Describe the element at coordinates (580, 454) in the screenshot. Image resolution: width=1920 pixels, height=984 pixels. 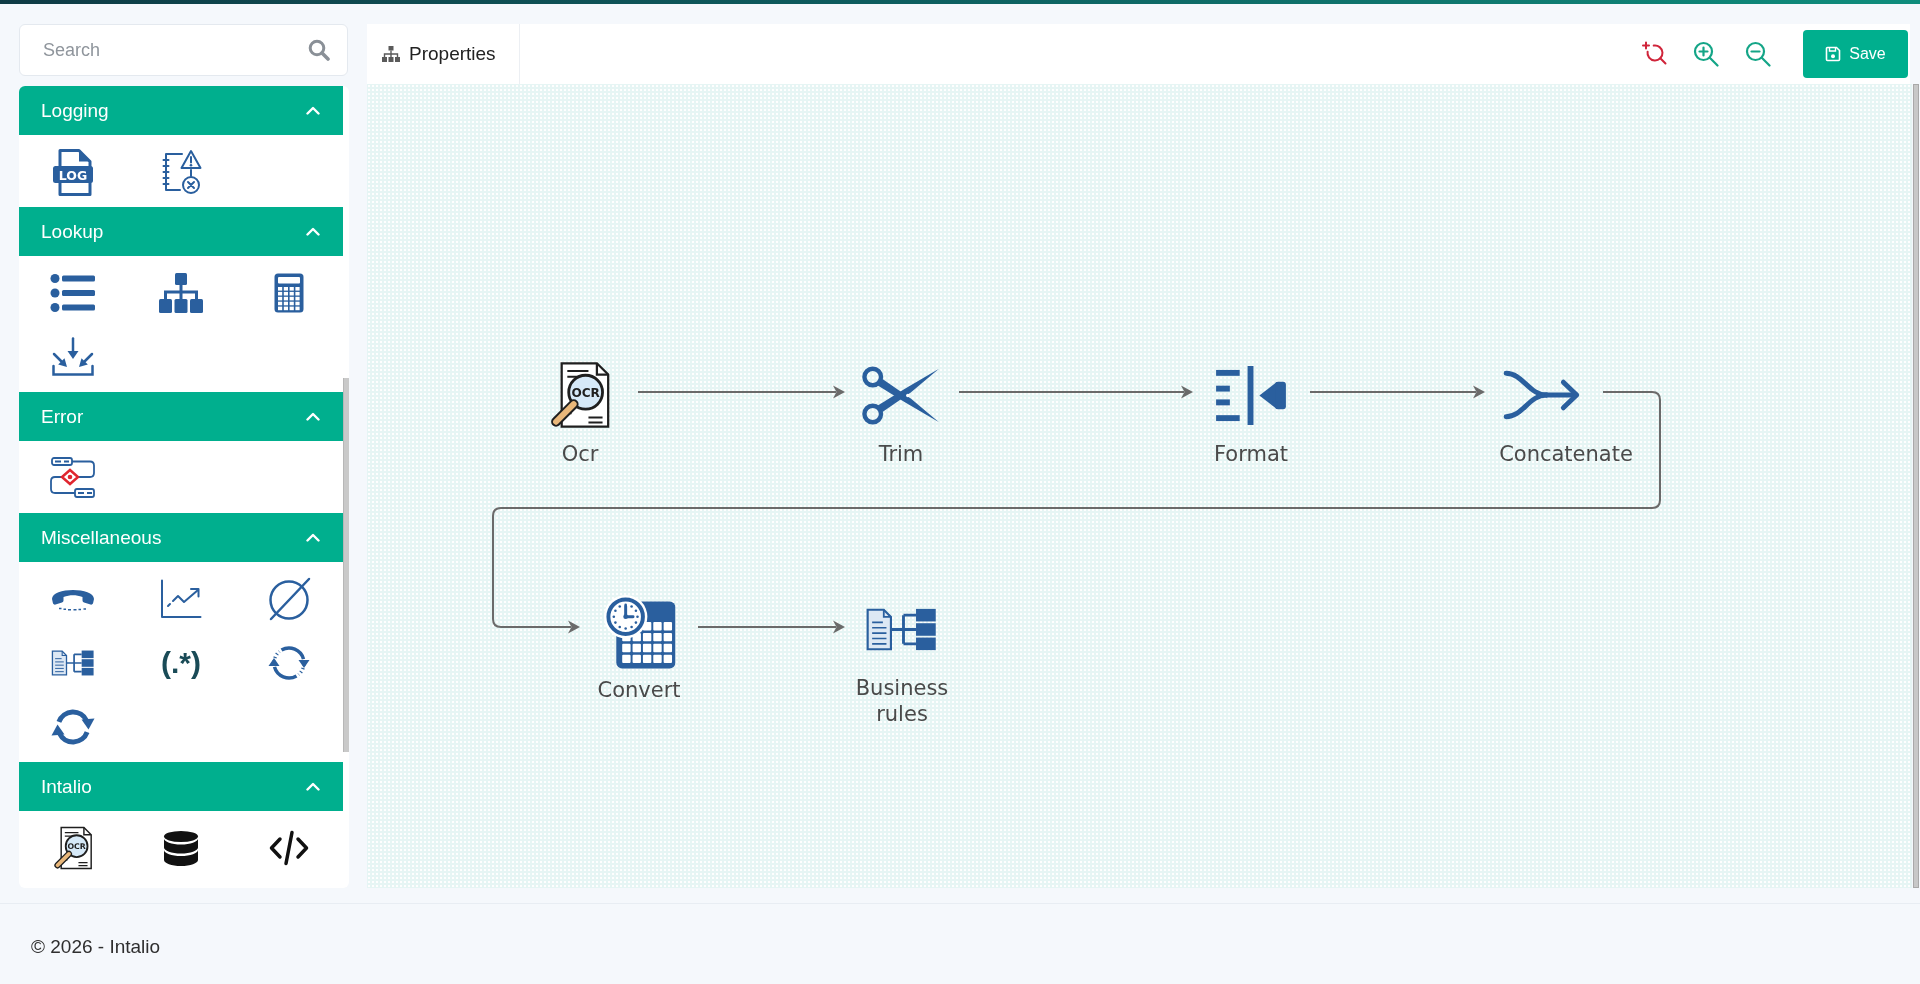
I see `node-label: Ocr` at that location.